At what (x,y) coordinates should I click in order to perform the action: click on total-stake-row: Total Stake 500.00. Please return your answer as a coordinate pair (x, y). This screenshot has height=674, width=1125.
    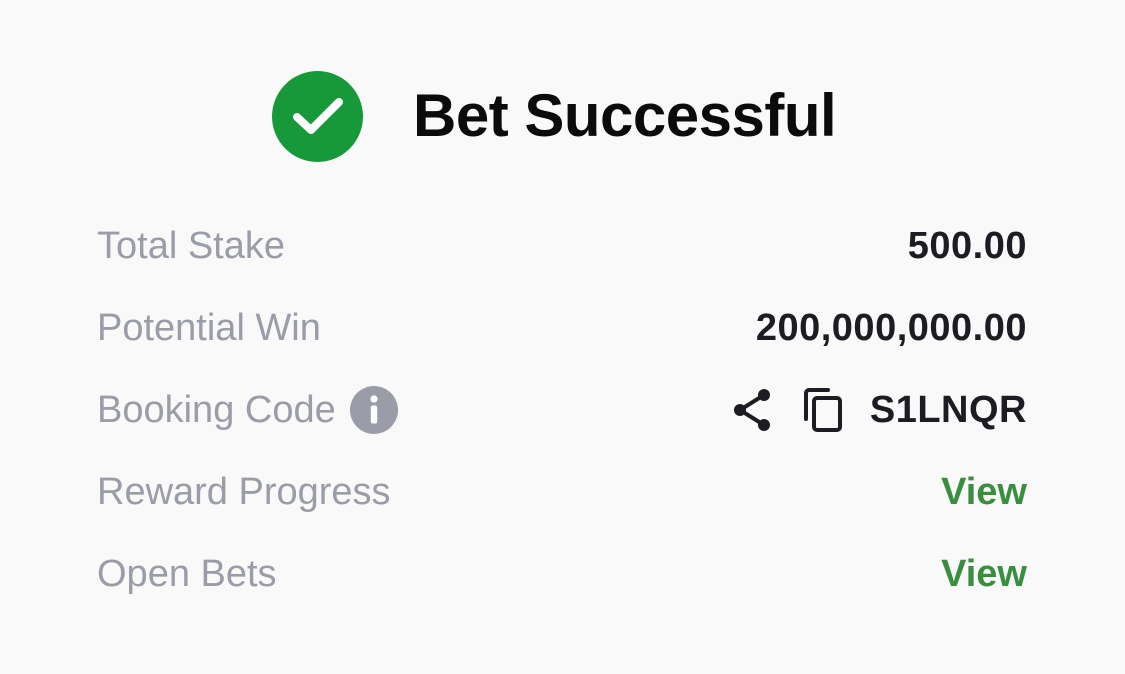
    Looking at the image, I should click on (562, 246).